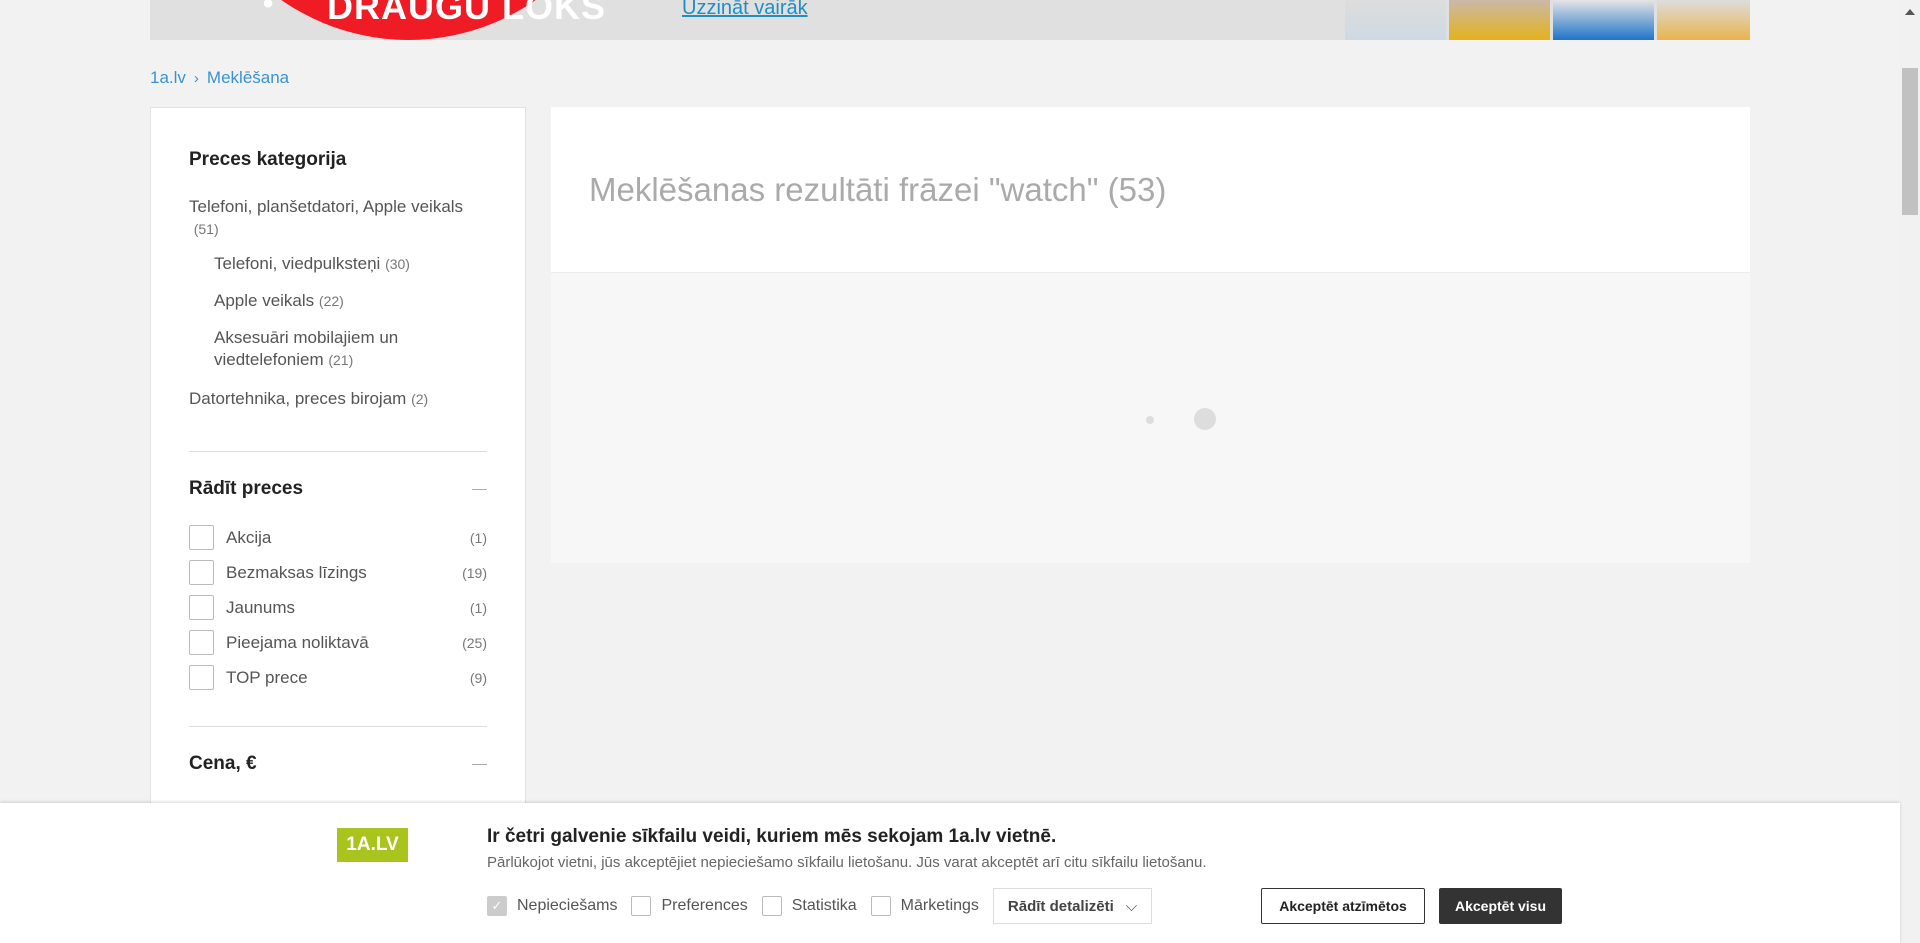 The image size is (1920, 943). I want to click on scrollbar-thumb, so click(1910, 141).